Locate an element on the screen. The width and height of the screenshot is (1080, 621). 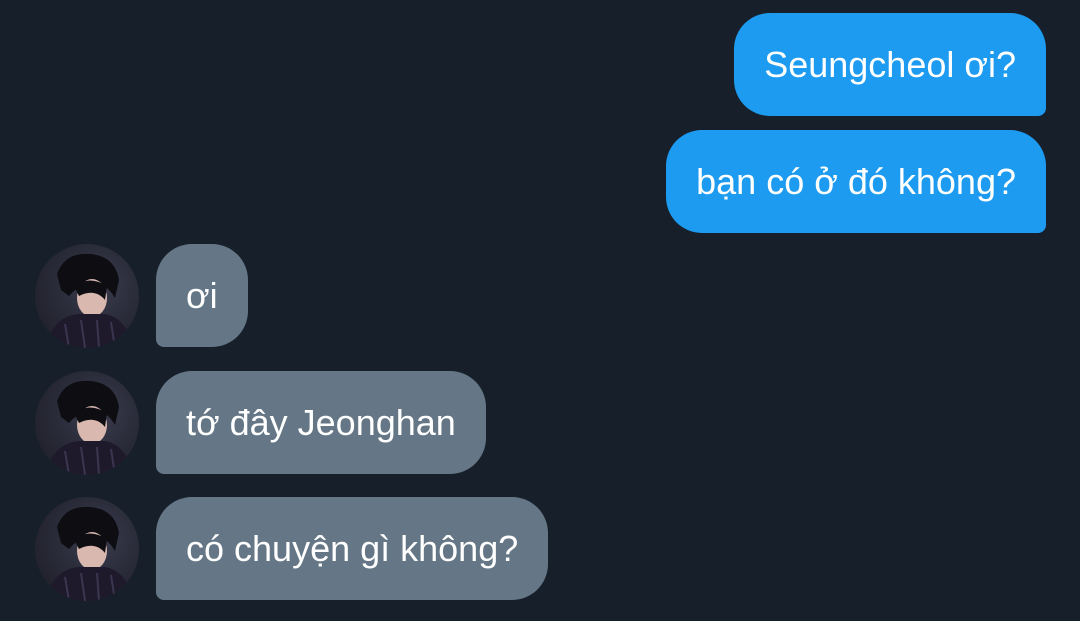
message-text: bạn có ở đó không? is located at coordinates (856, 181).